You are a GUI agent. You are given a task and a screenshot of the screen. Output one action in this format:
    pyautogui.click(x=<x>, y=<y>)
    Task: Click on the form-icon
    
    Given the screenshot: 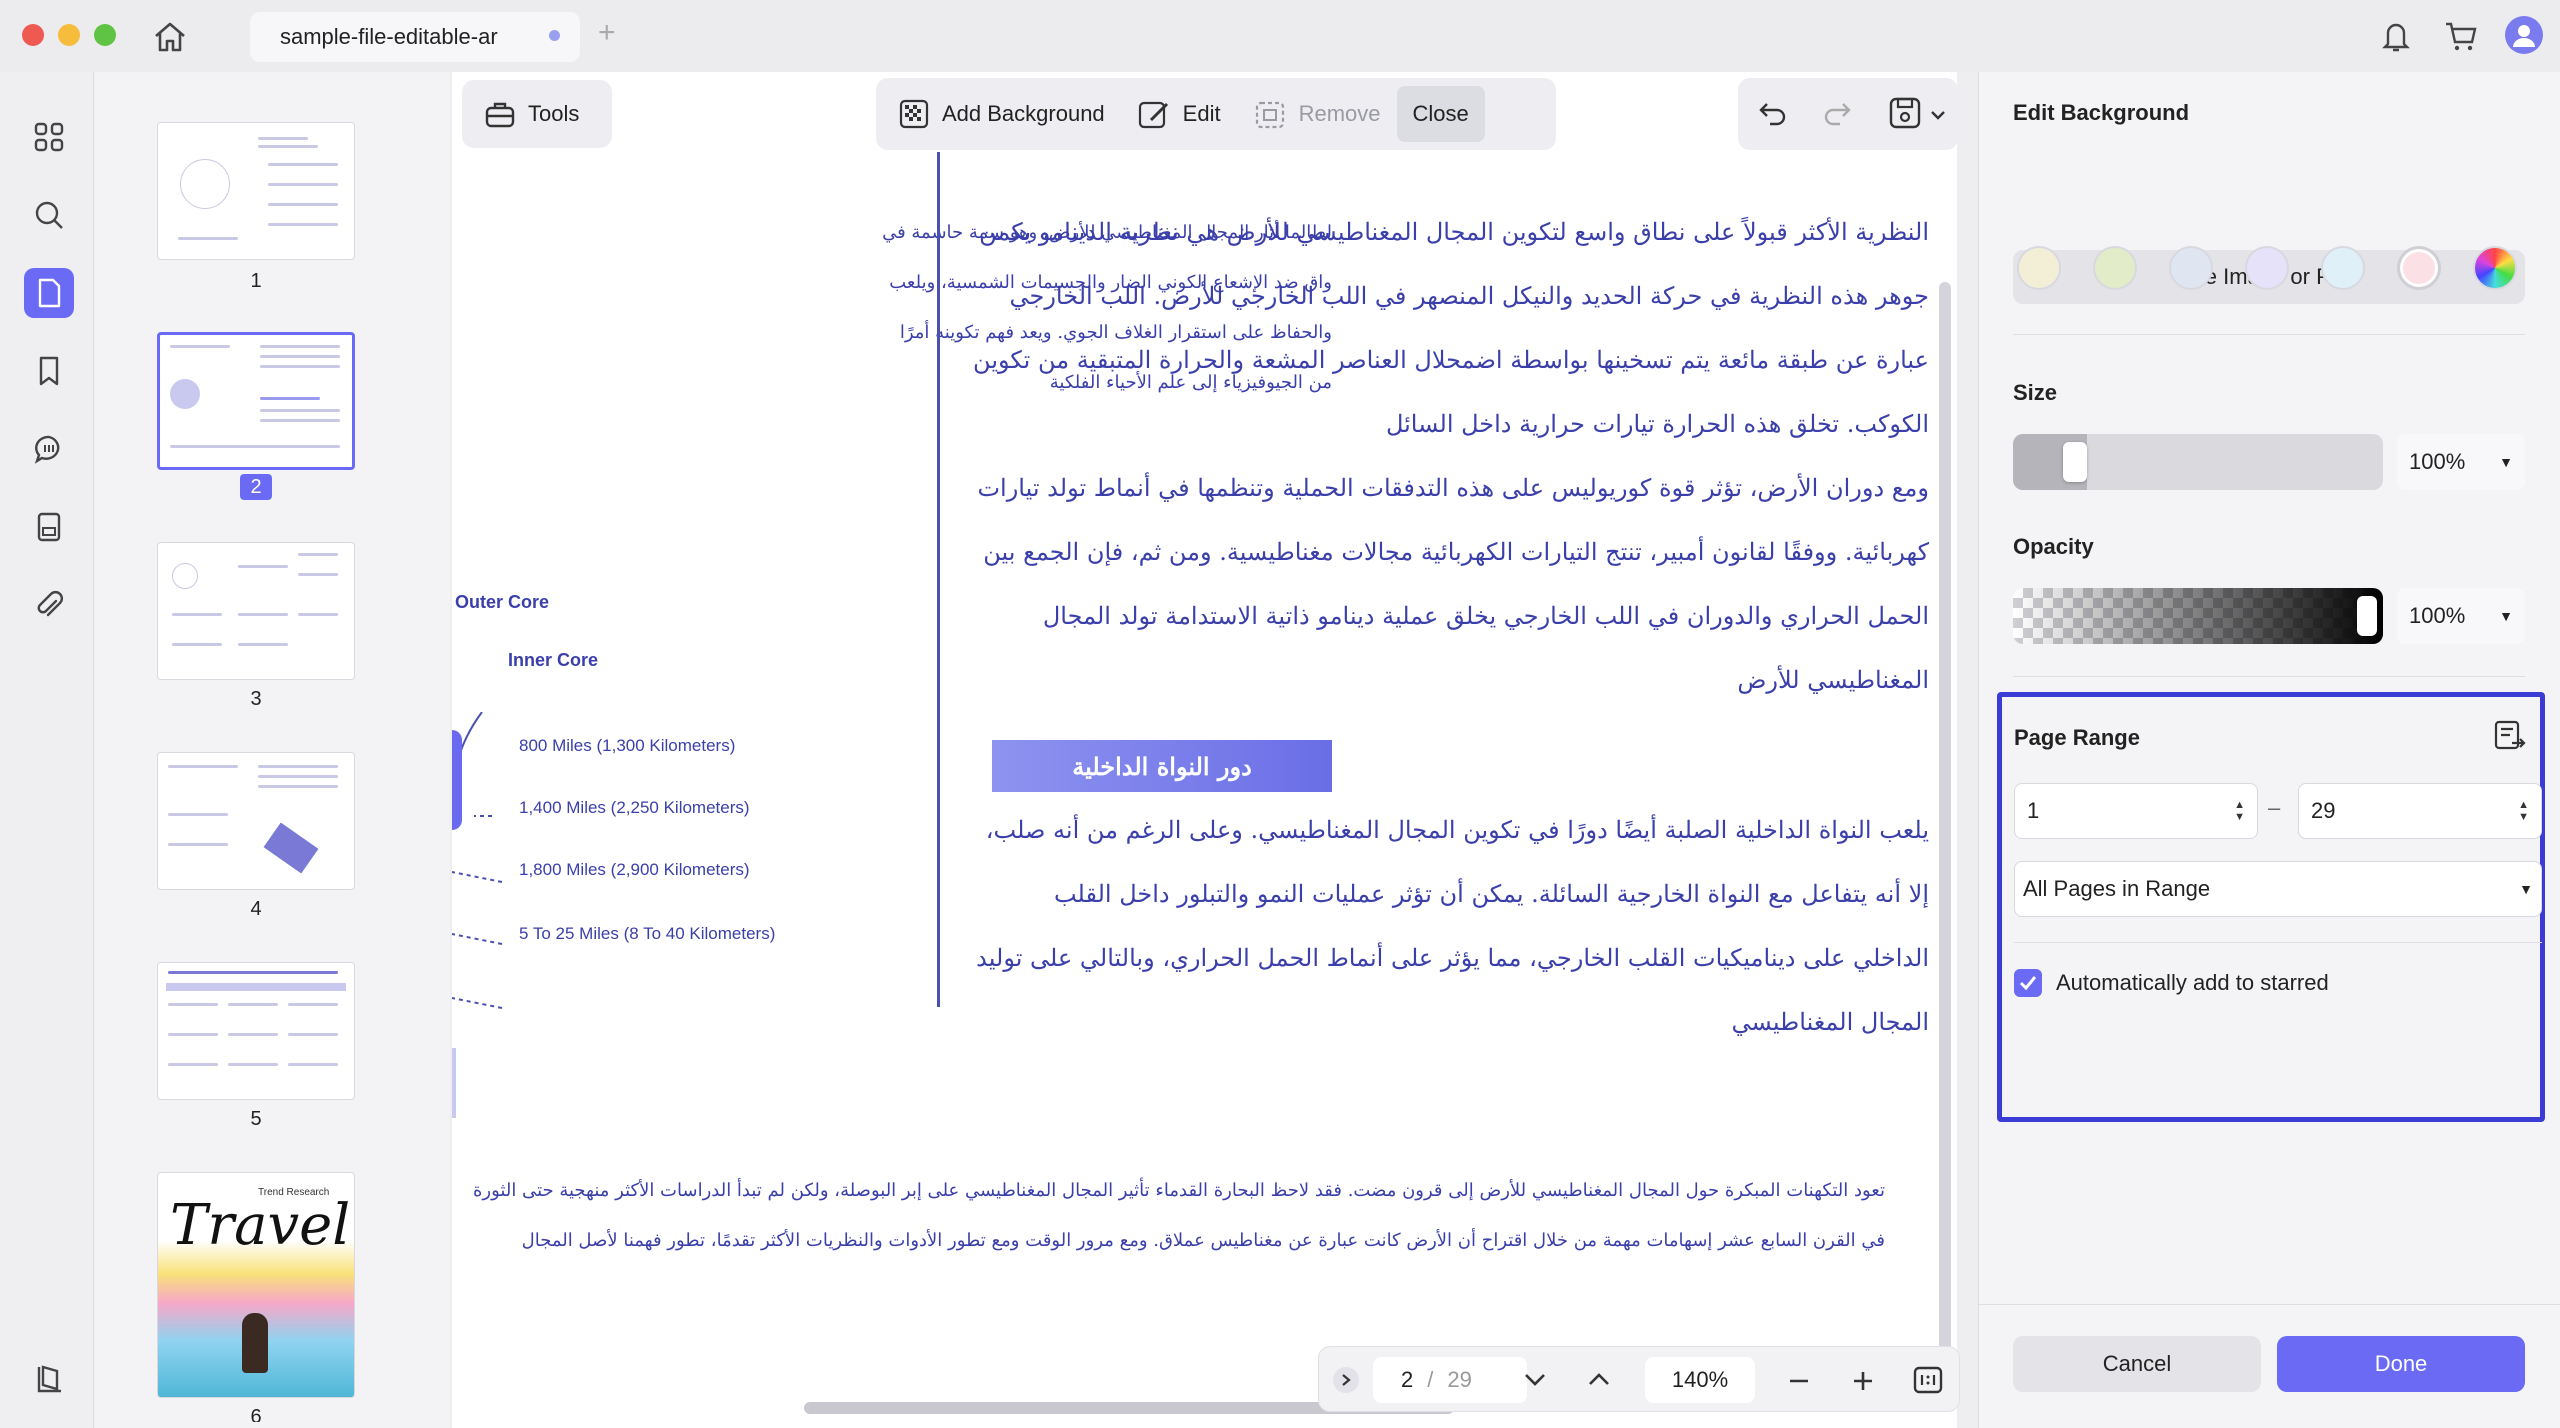 What is the action you would take?
    pyautogui.click(x=49, y=527)
    